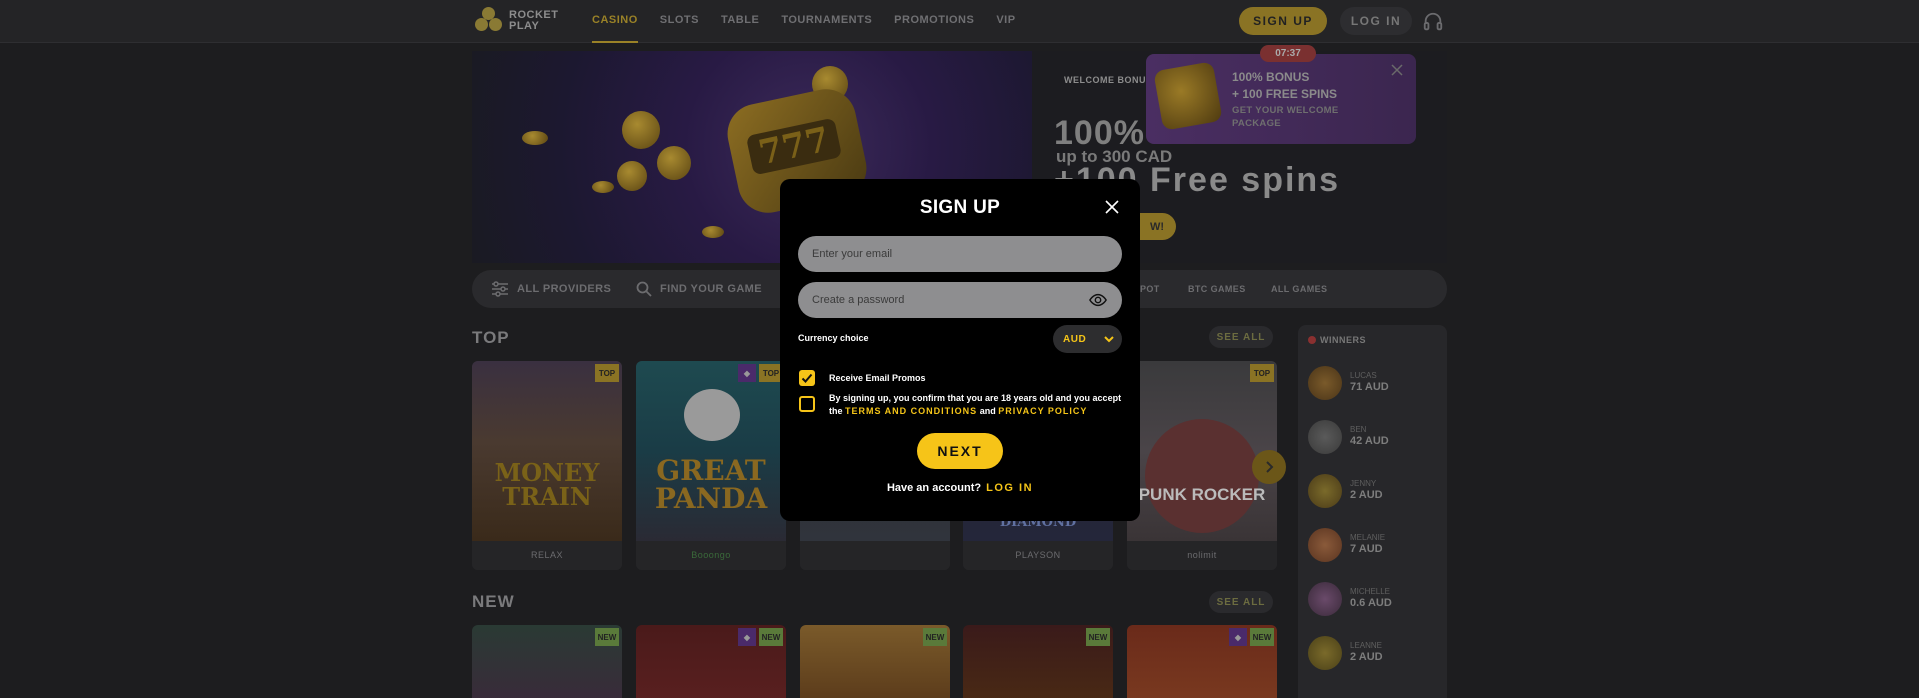 The image size is (1919, 698). What do you see at coordinates (960, 254) in the screenshot?
I see `email-input` at bounding box center [960, 254].